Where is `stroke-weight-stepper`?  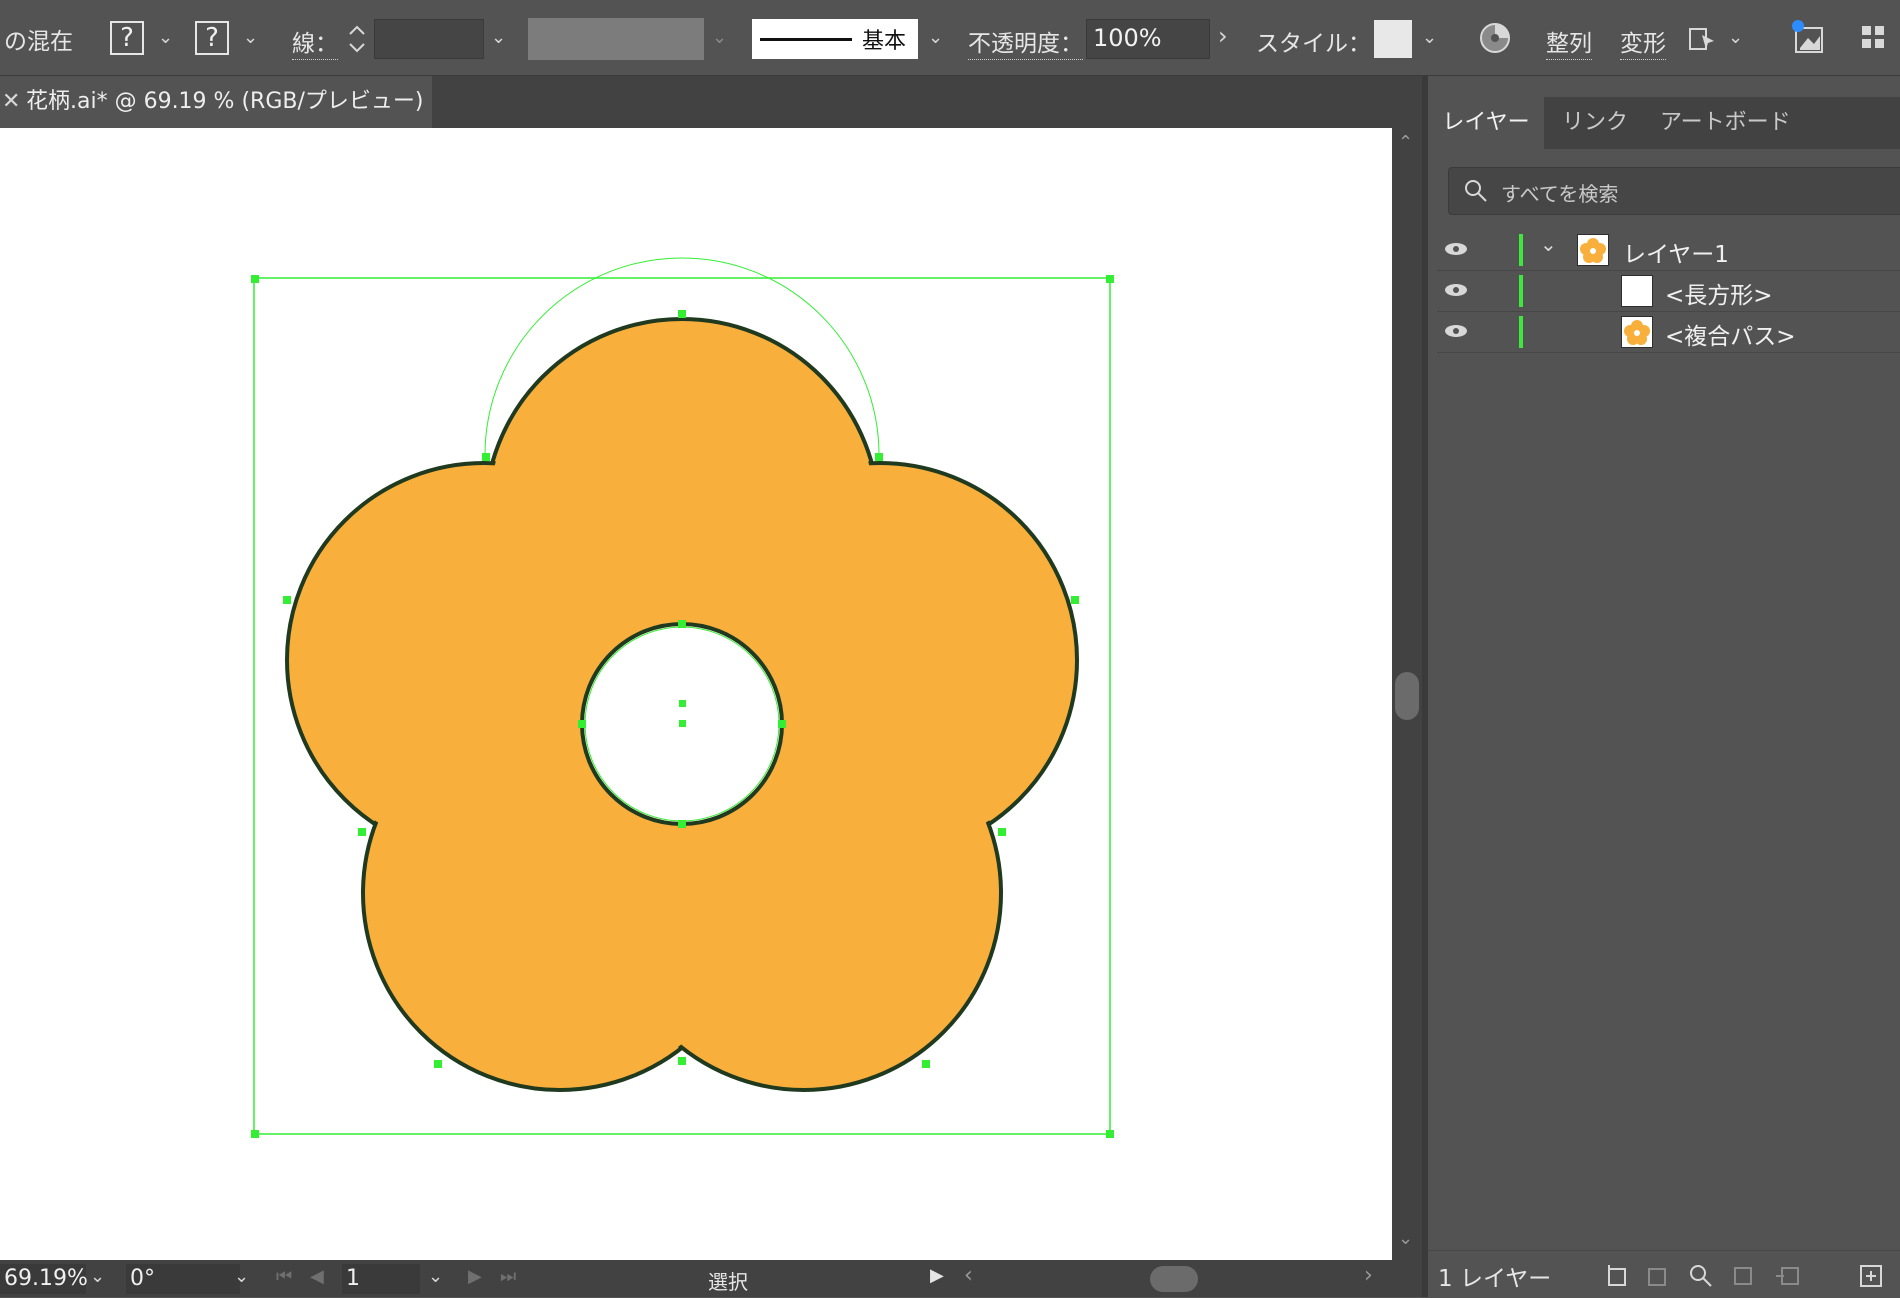
stroke-weight-stepper is located at coordinates (357, 38).